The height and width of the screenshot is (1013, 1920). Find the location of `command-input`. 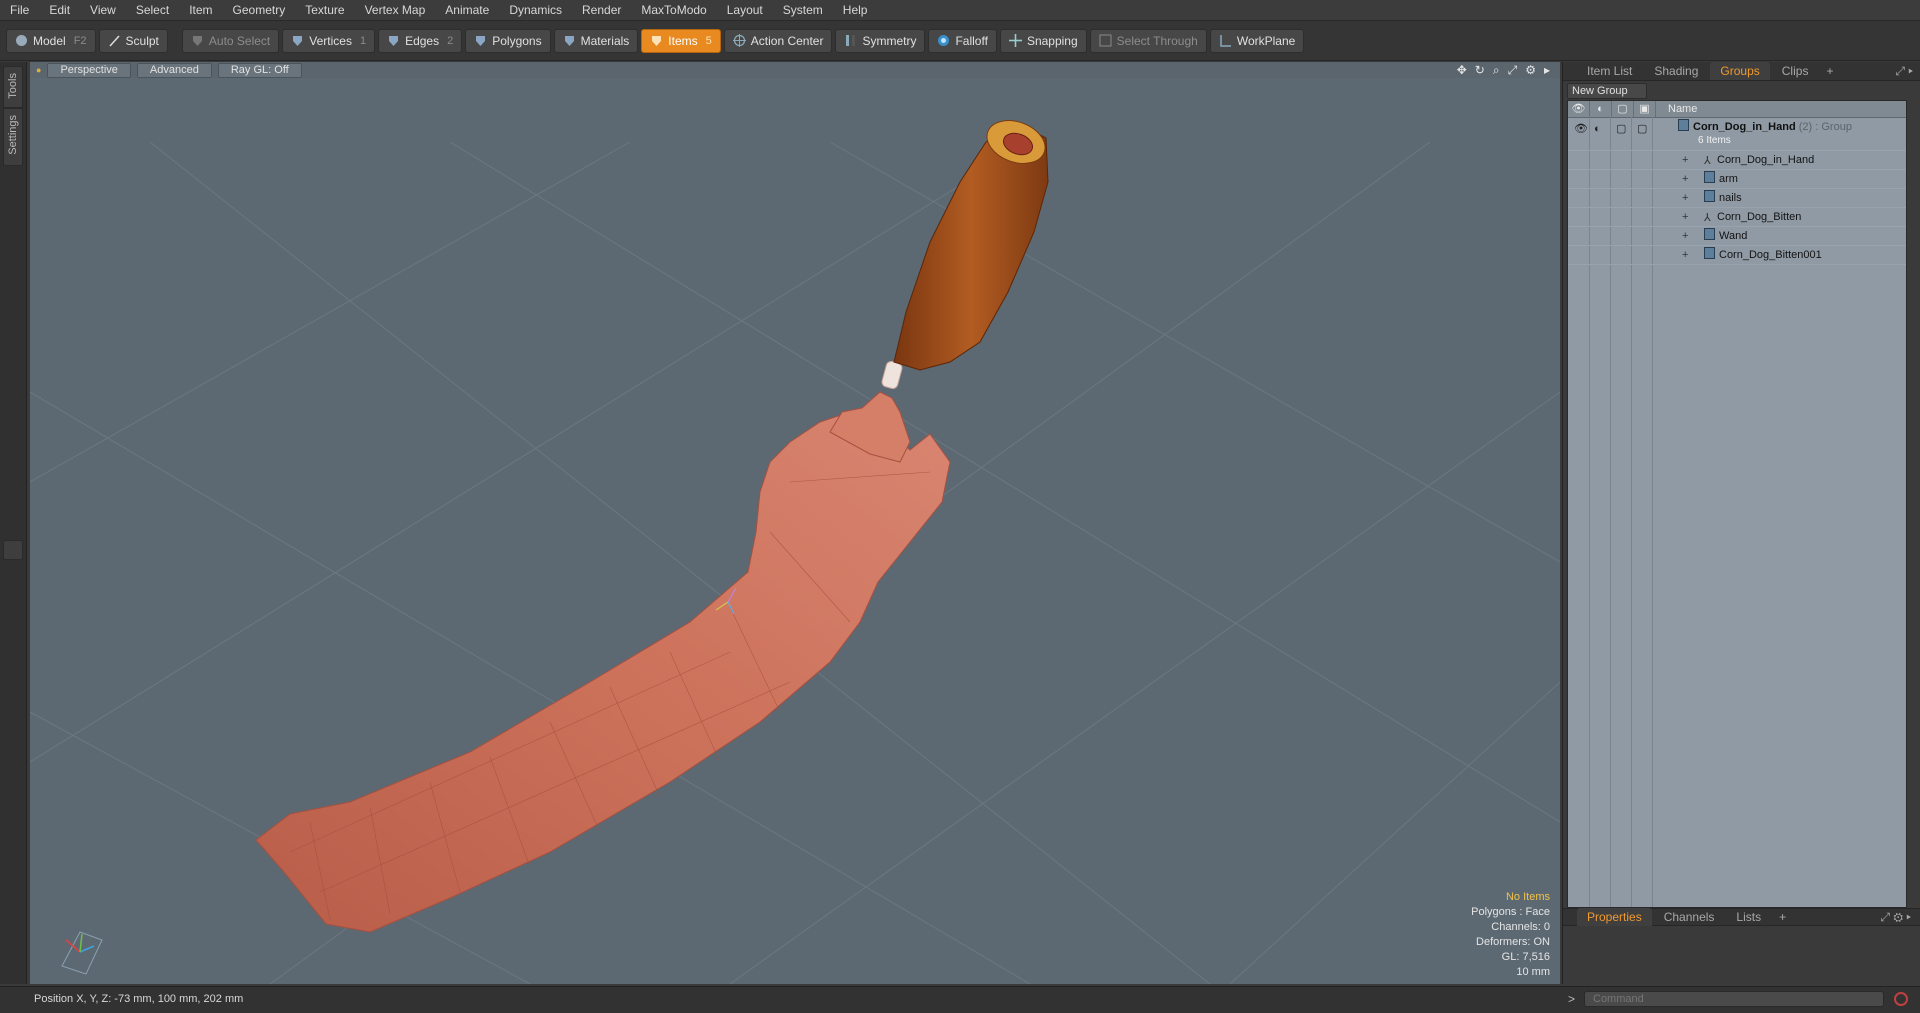

command-input is located at coordinates (1734, 999).